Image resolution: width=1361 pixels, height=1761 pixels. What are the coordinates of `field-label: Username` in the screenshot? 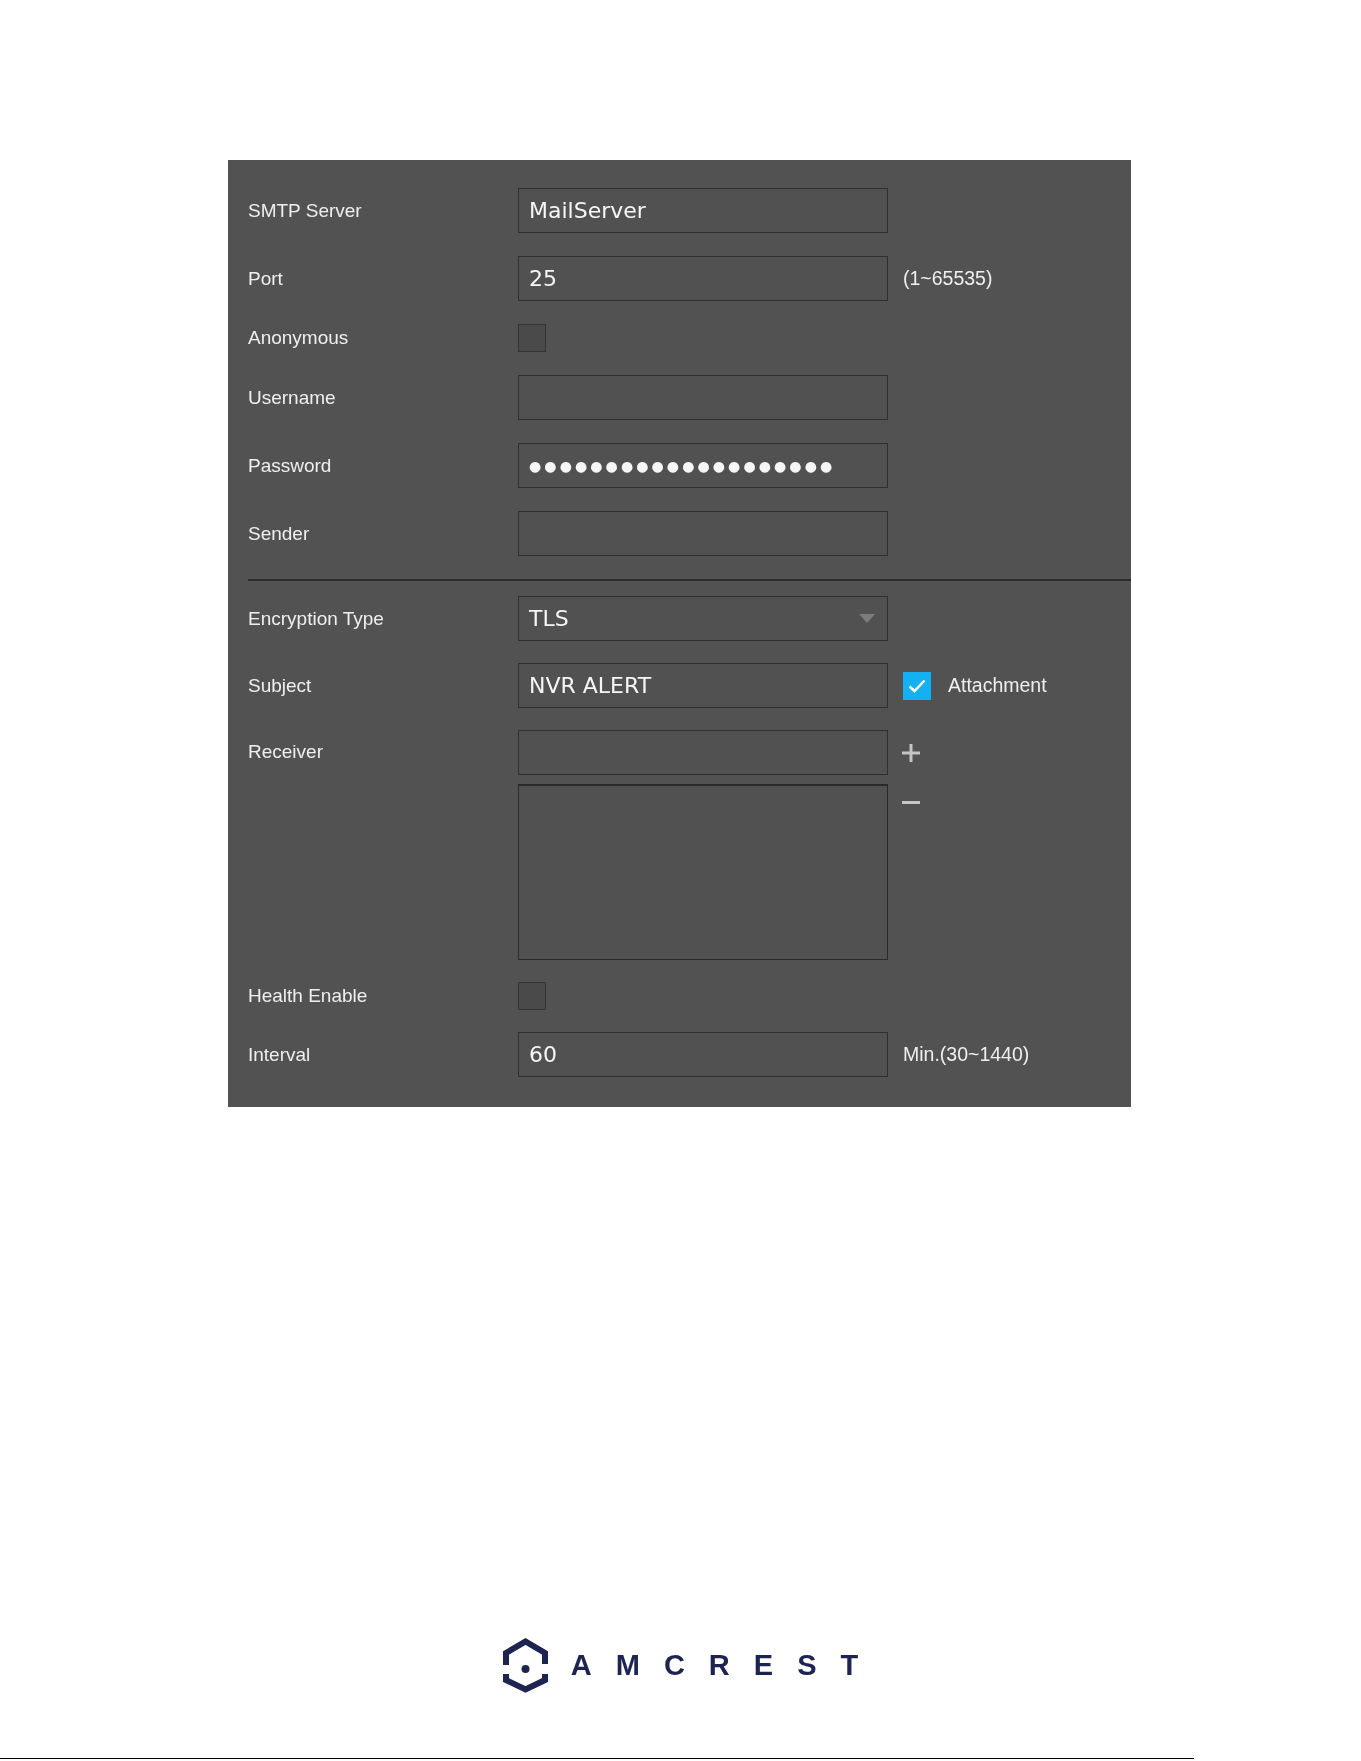 It's located at (292, 397).